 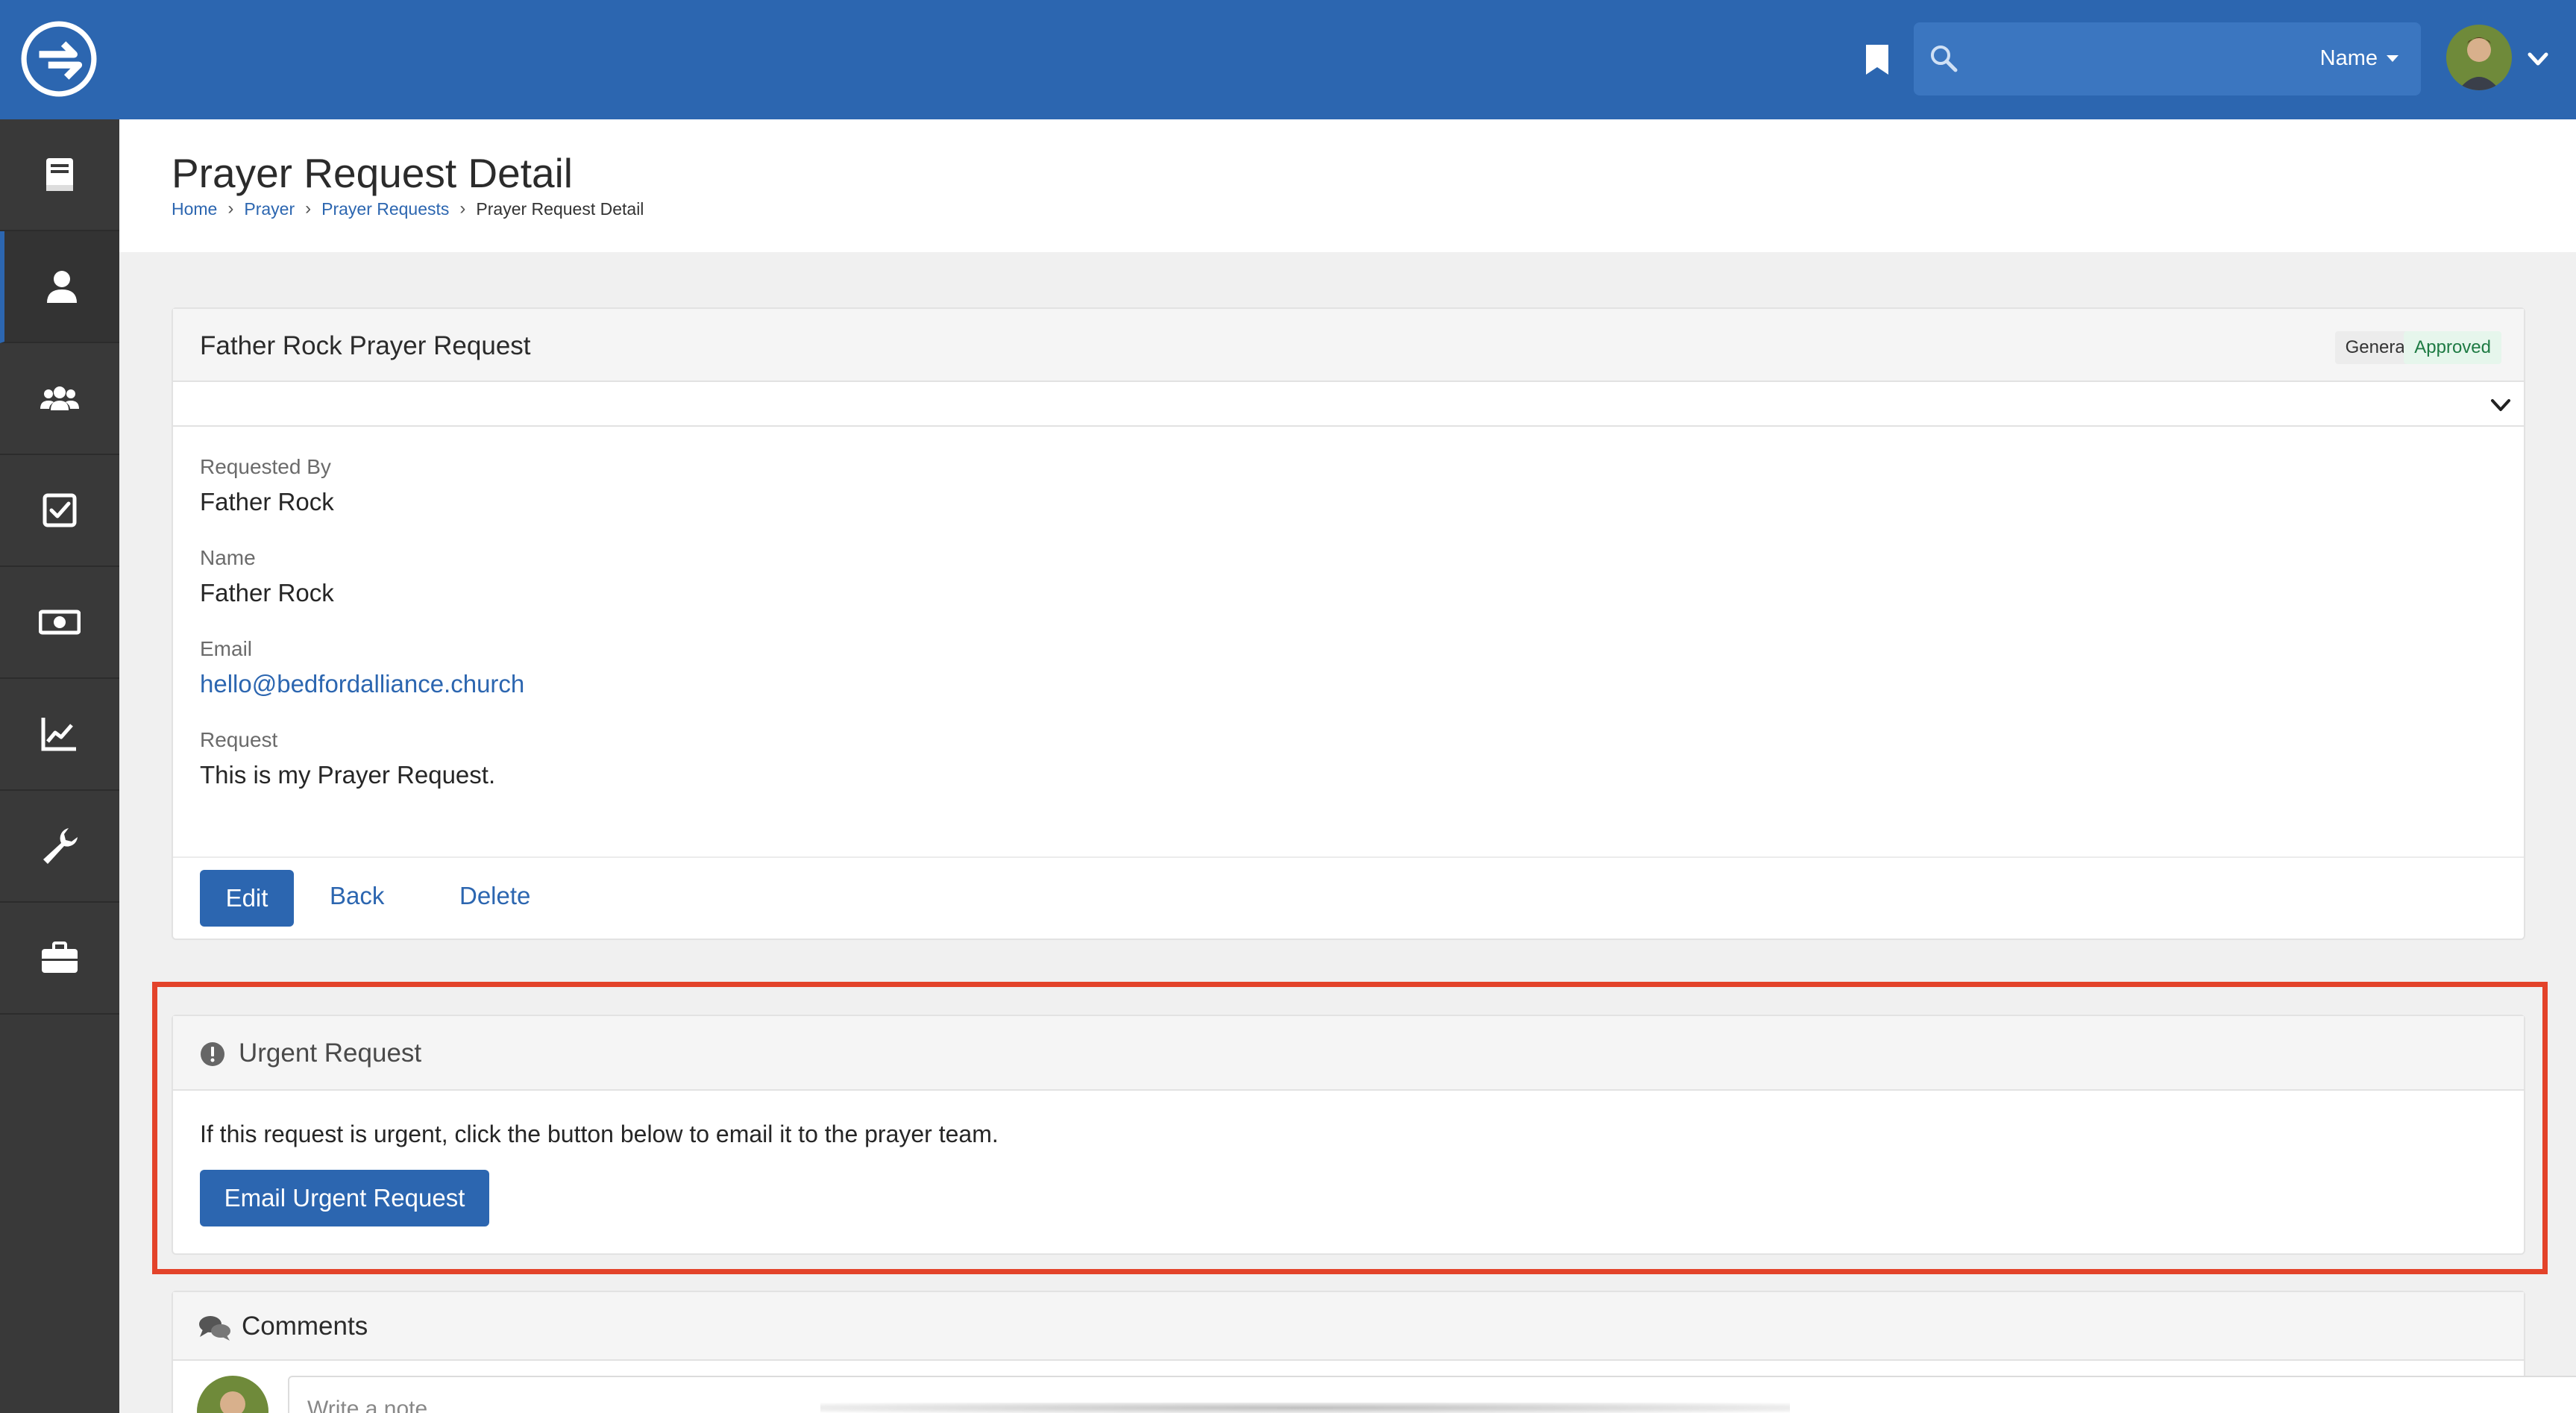 I want to click on panel-drawer-toggle, so click(x=1348, y=404).